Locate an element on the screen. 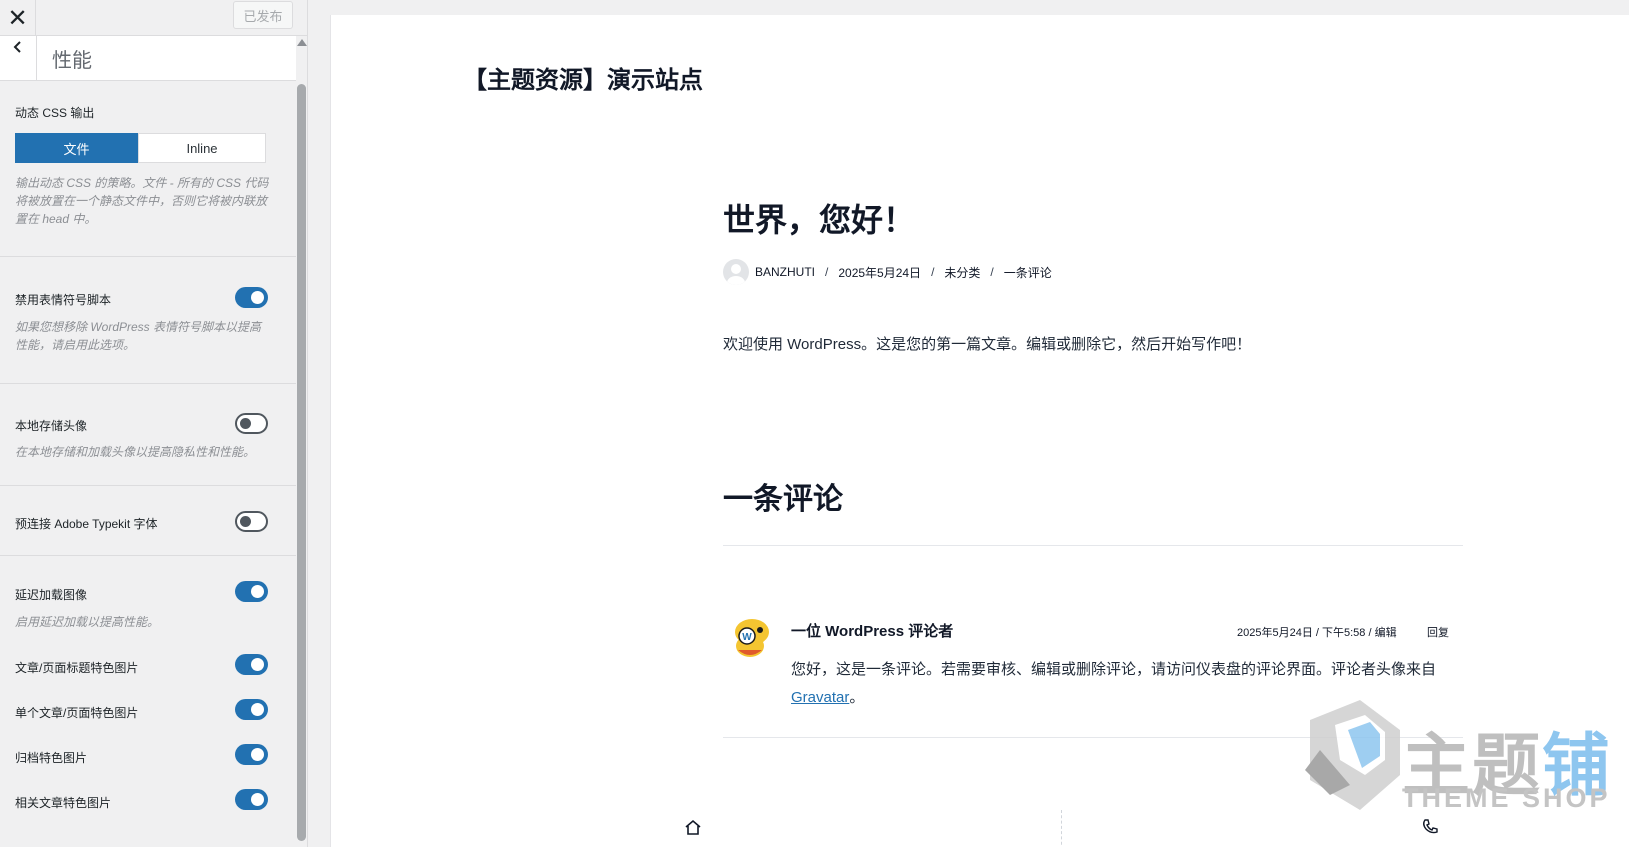 Image resolution: width=1629 pixels, height=847 pixels. footer-divider is located at coordinates (1061, 828).